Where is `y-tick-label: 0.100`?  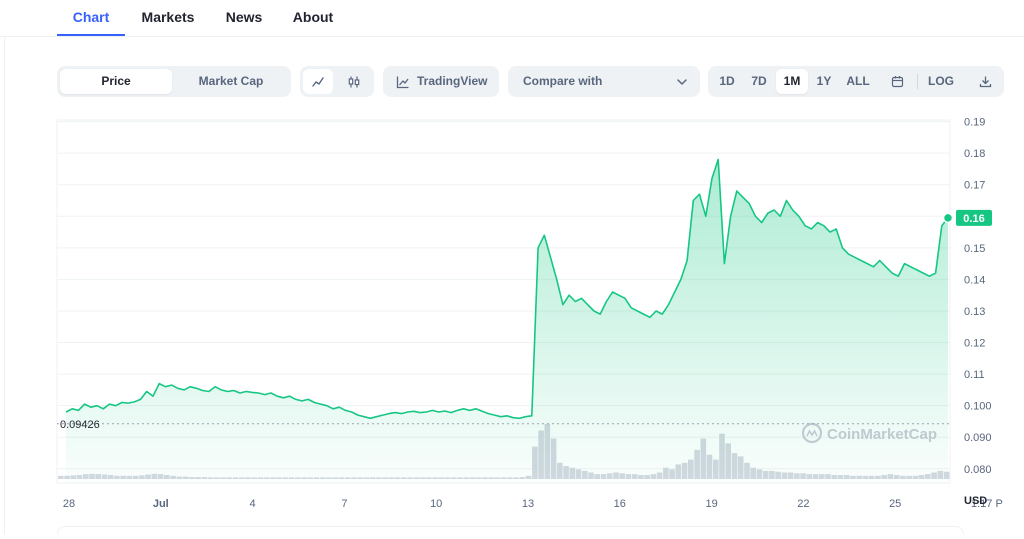 y-tick-label: 0.100 is located at coordinates (978, 407).